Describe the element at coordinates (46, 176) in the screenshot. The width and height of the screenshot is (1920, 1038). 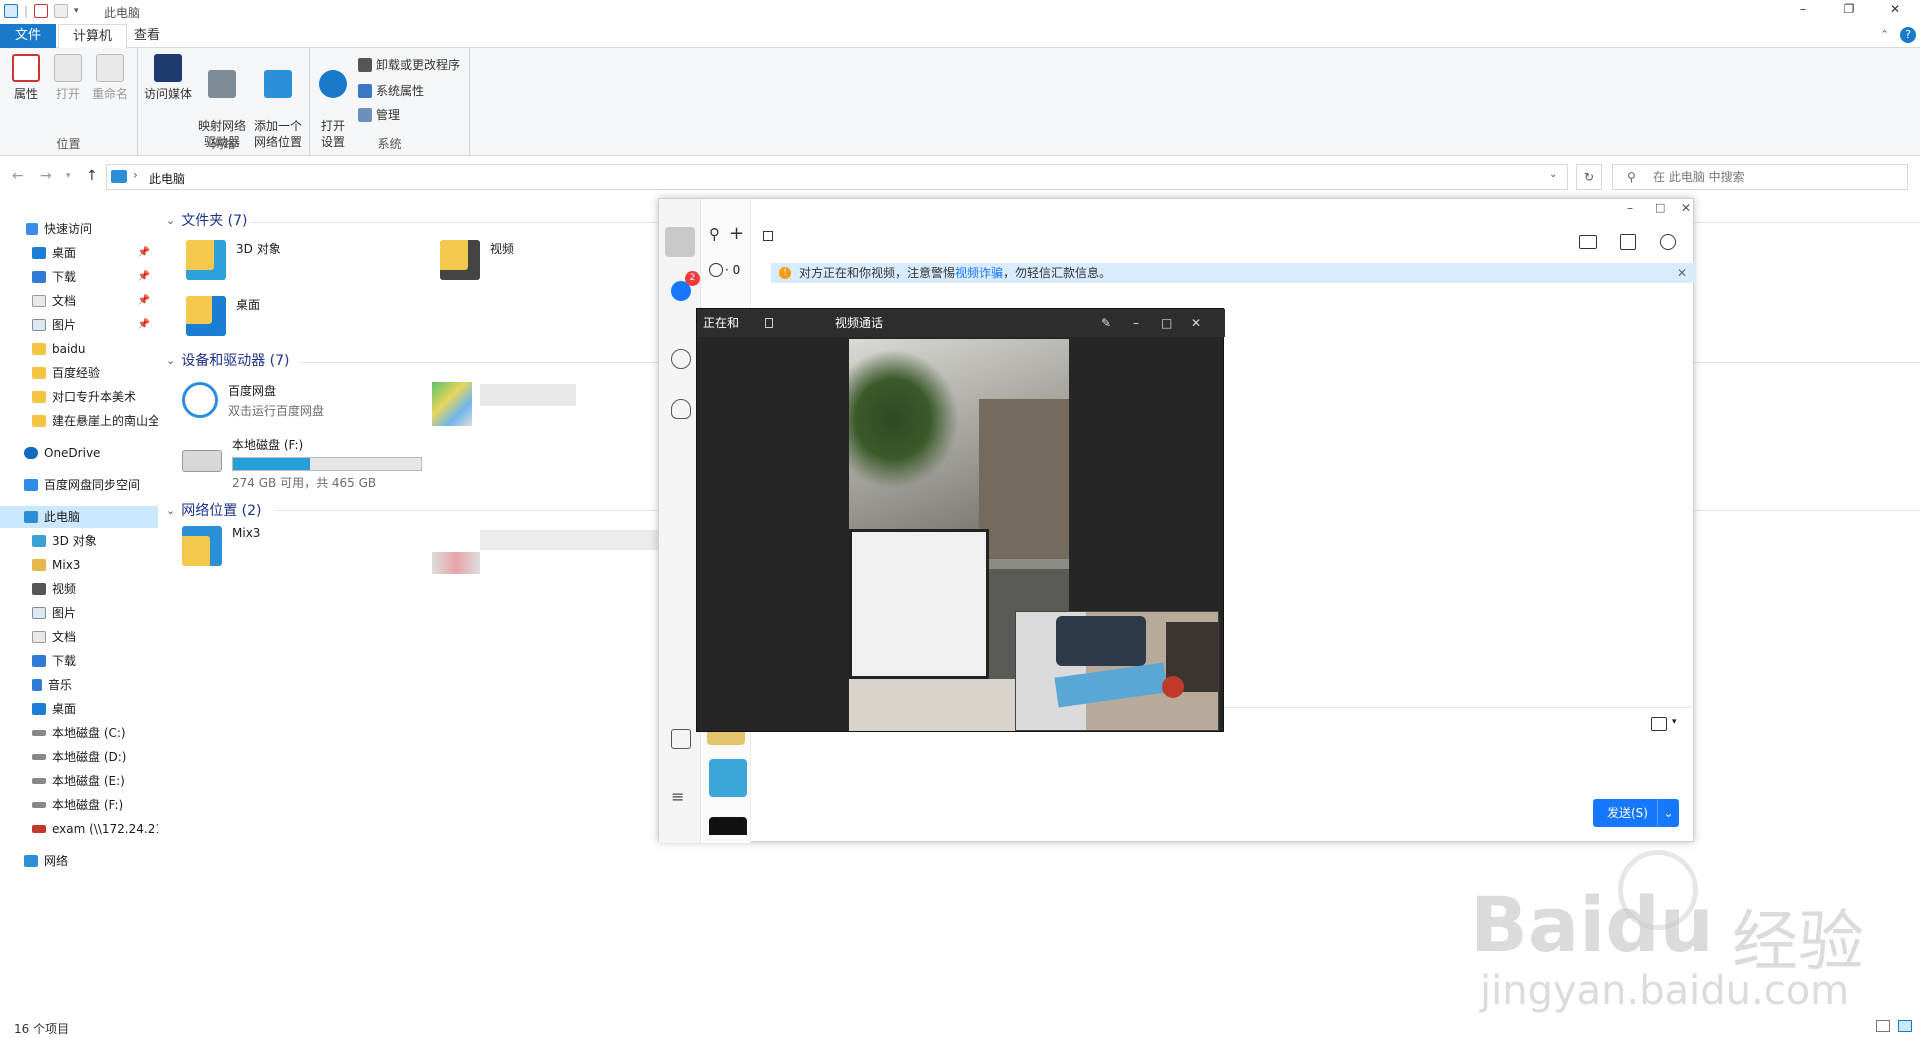
I see `forward-icon: →` at that location.